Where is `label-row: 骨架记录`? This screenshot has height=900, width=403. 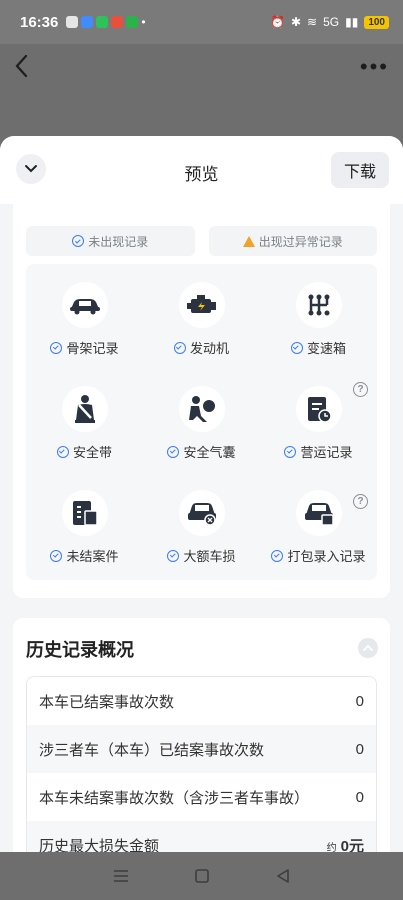
label-row: 骨架记录 is located at coordinates (84, 347).